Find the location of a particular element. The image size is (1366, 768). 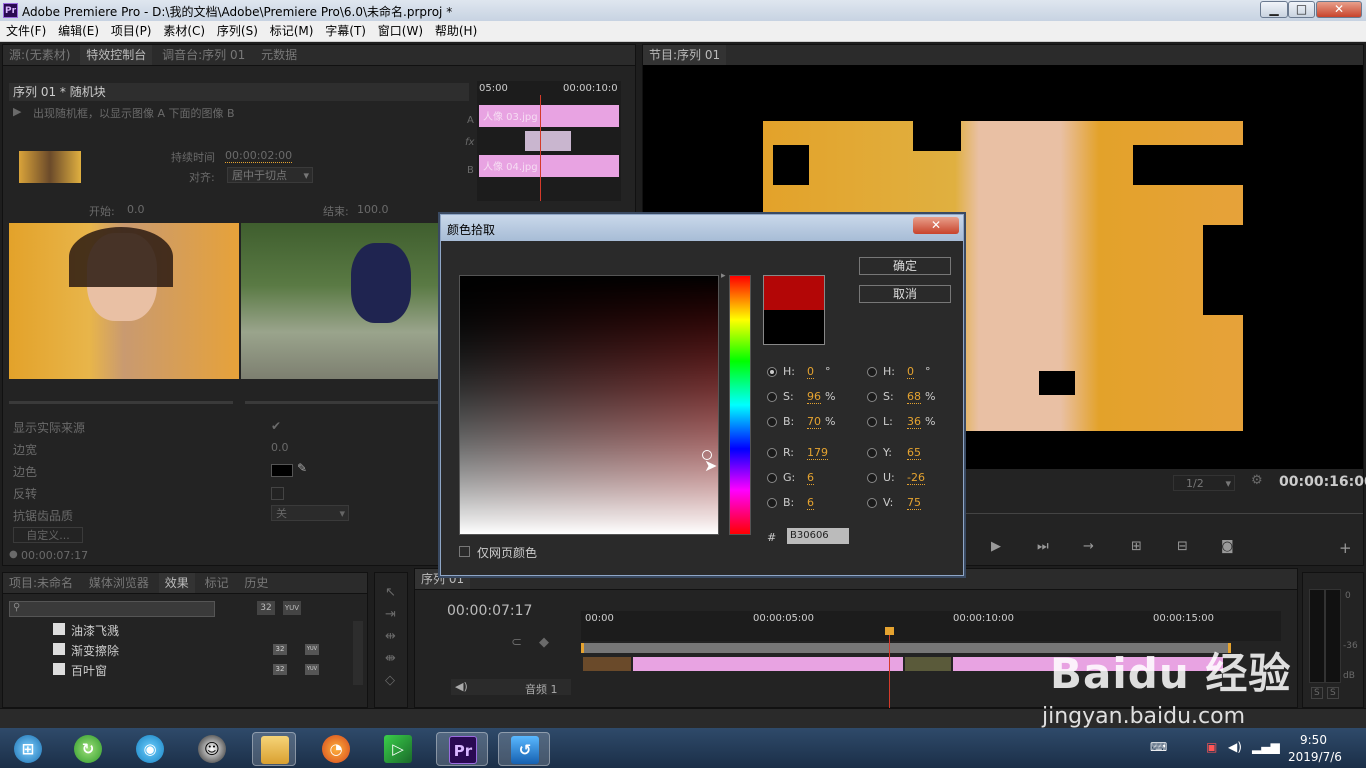

solo-right-button: S is located at coordinates (1333, 693).